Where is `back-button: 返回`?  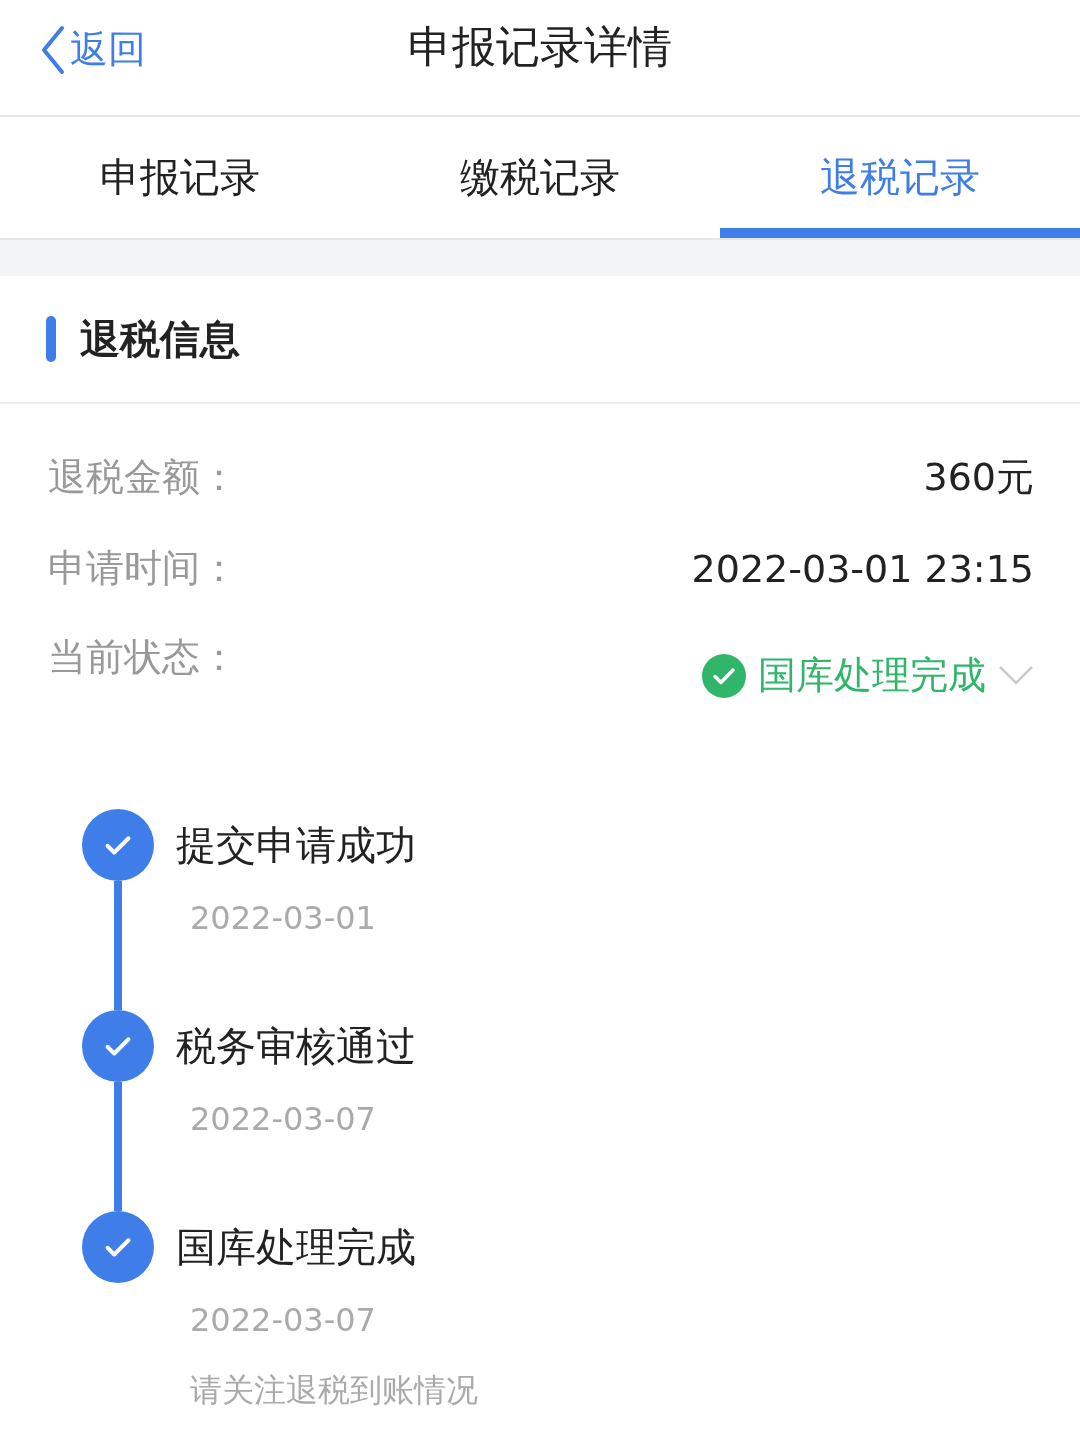
back-button: 返回 is located at coordinates (93, 49).